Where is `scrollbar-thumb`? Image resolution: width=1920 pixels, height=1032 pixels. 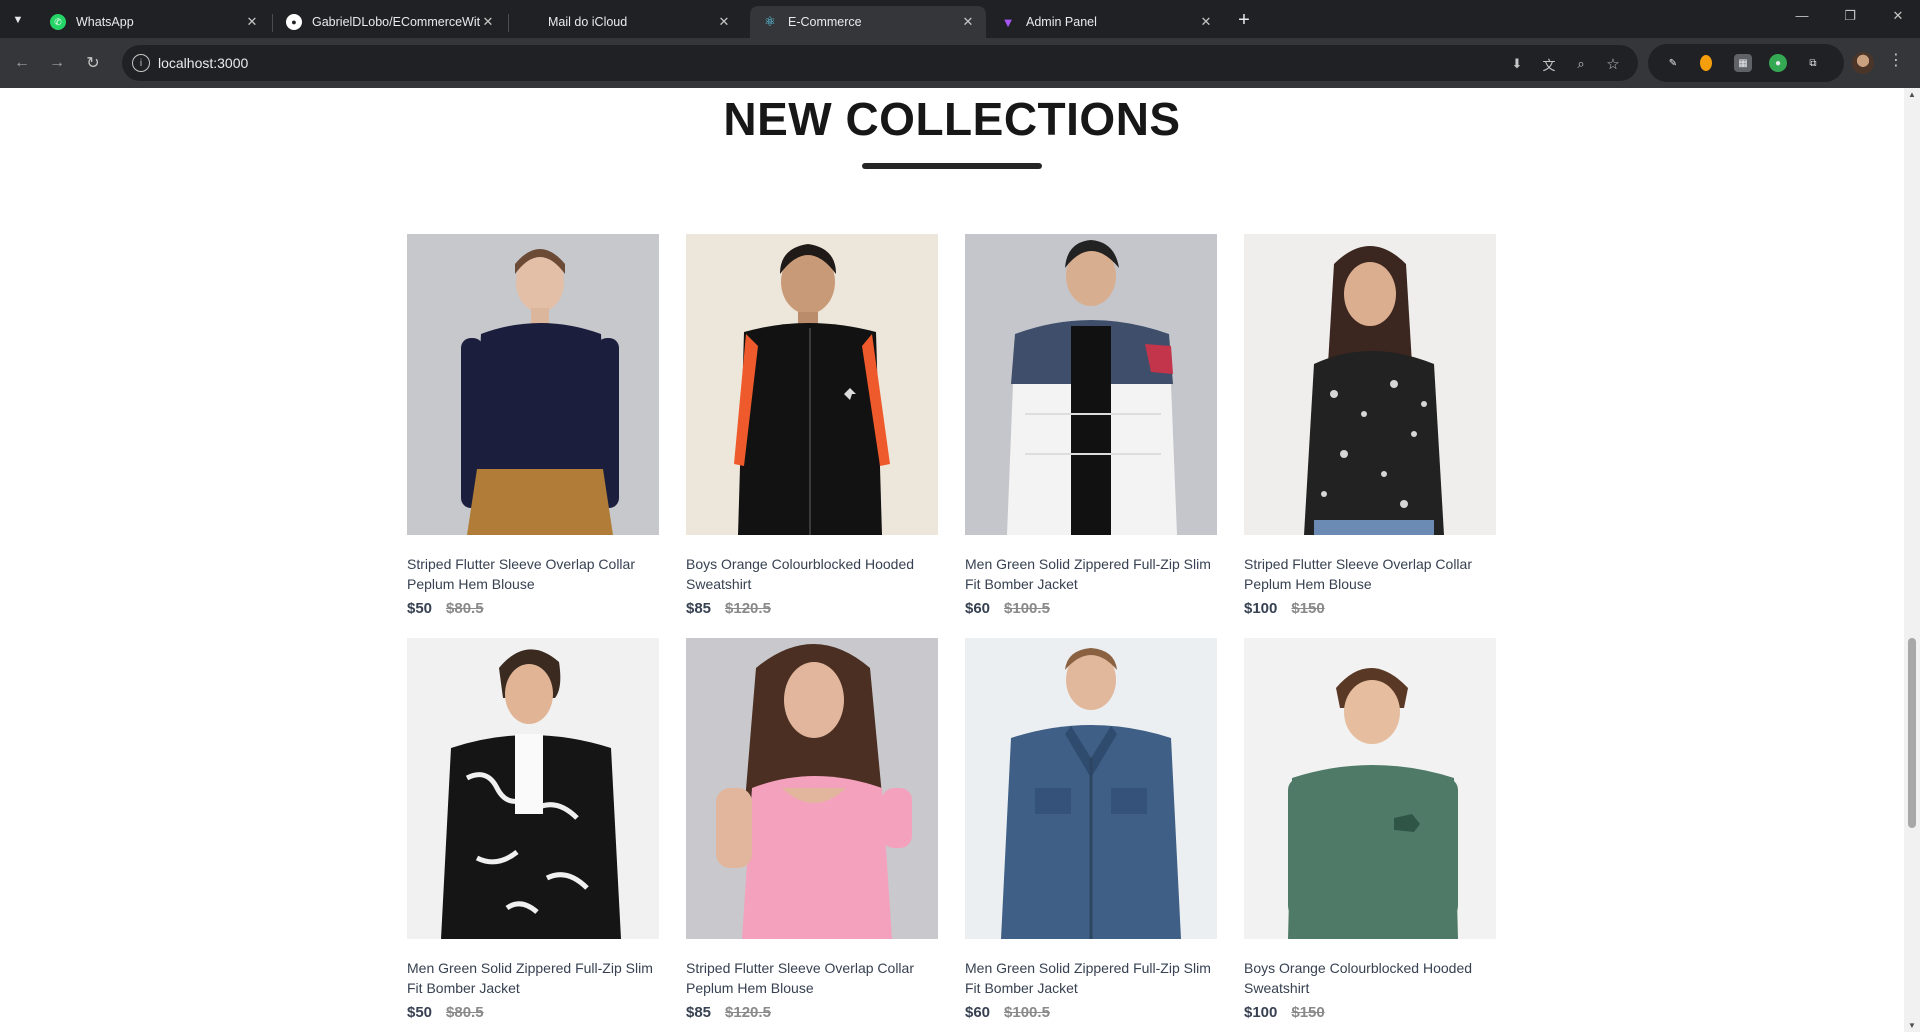
scrollbar-thumb is located at coordinates (1912, 733).